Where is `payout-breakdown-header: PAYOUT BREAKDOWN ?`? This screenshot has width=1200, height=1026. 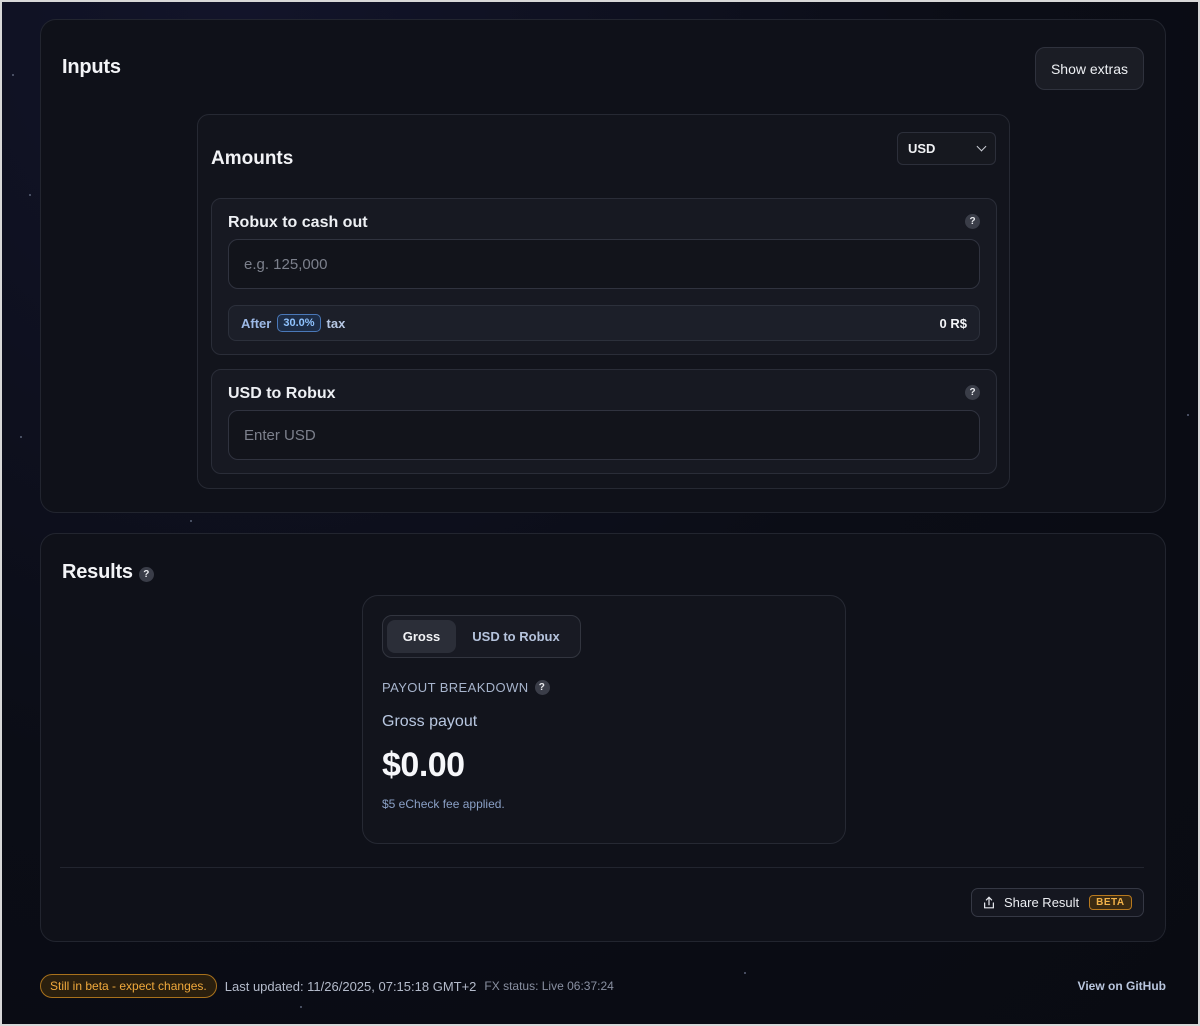 payout-breakdown-header: PAYOUT BREAKDOWN ? is located at coordinates (466, 687).